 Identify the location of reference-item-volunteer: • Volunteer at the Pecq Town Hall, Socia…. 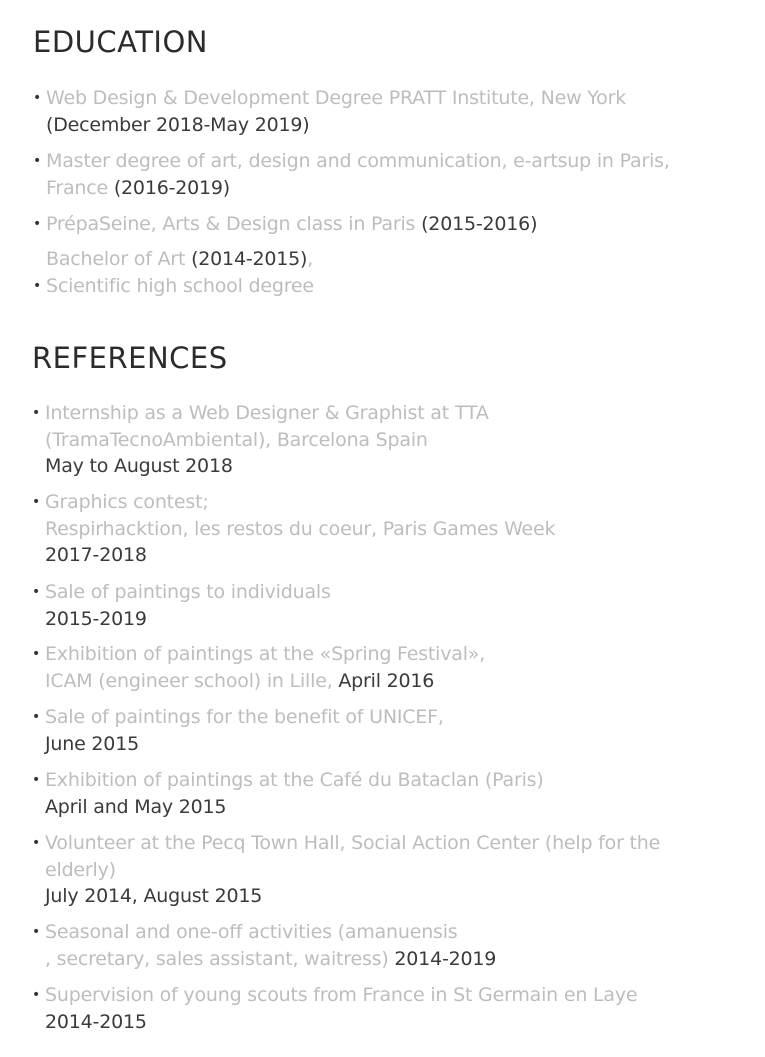
(346, 870).